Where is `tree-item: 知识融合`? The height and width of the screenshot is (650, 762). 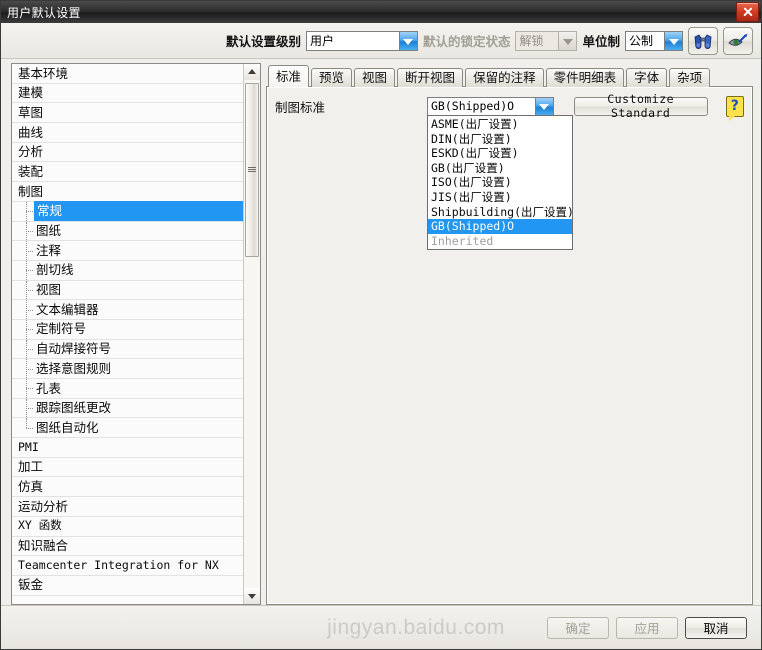
tree-item: 知识融合 is located at coordinates (127, 547).